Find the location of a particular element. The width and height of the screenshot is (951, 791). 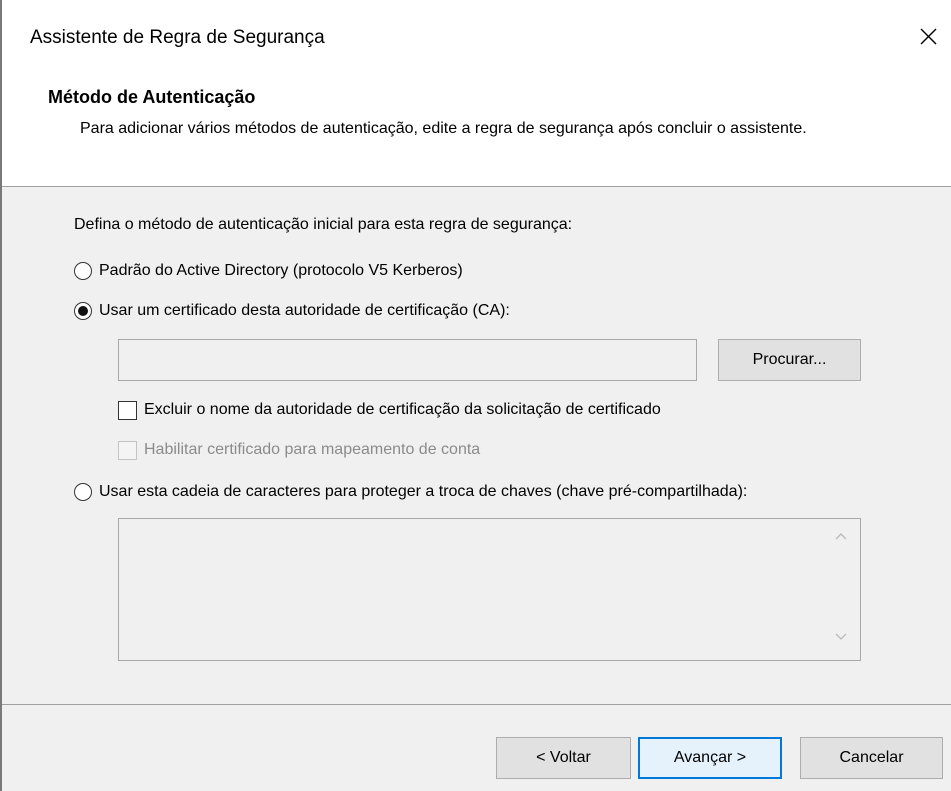

scroll-up-button is located at coordinates (841, 536).